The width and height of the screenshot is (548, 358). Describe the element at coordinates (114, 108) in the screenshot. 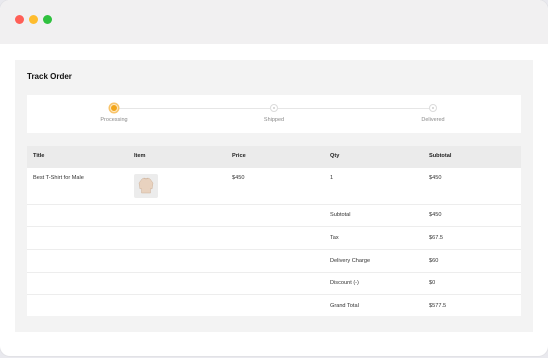

I see `step-active-icon` at that location.